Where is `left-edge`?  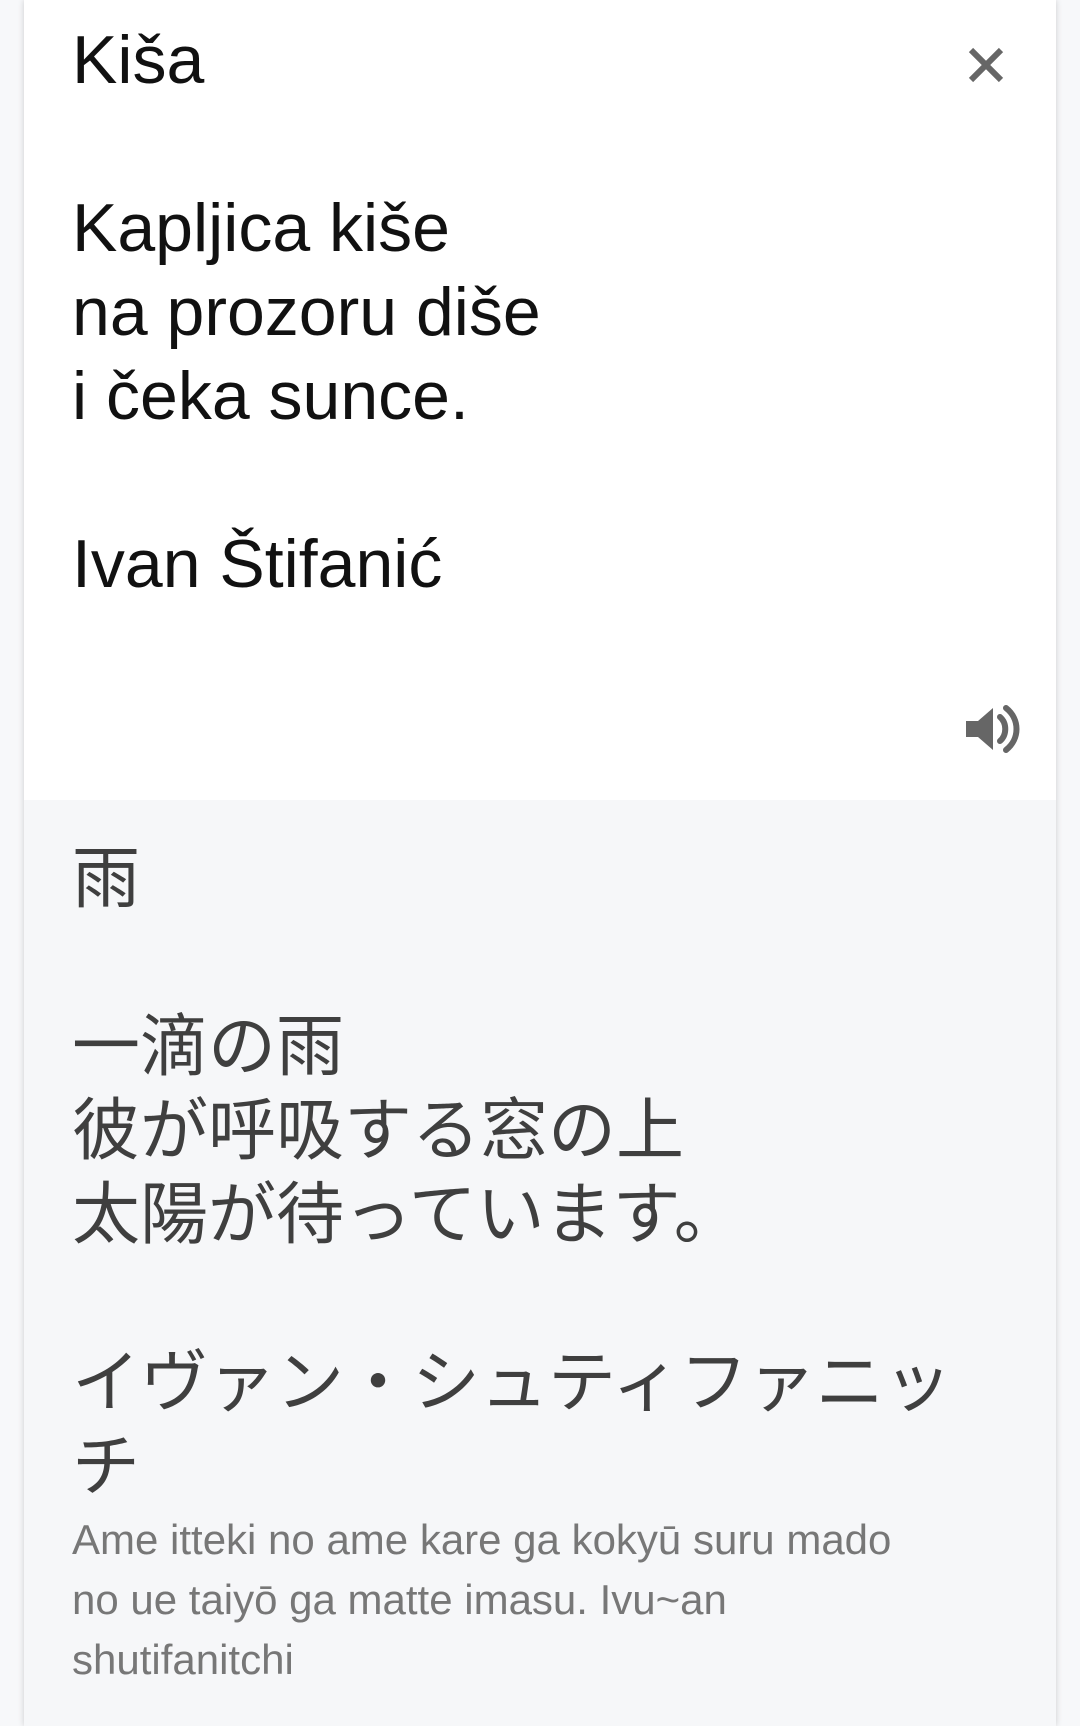
left-edge is located at coordinates (12, 863).